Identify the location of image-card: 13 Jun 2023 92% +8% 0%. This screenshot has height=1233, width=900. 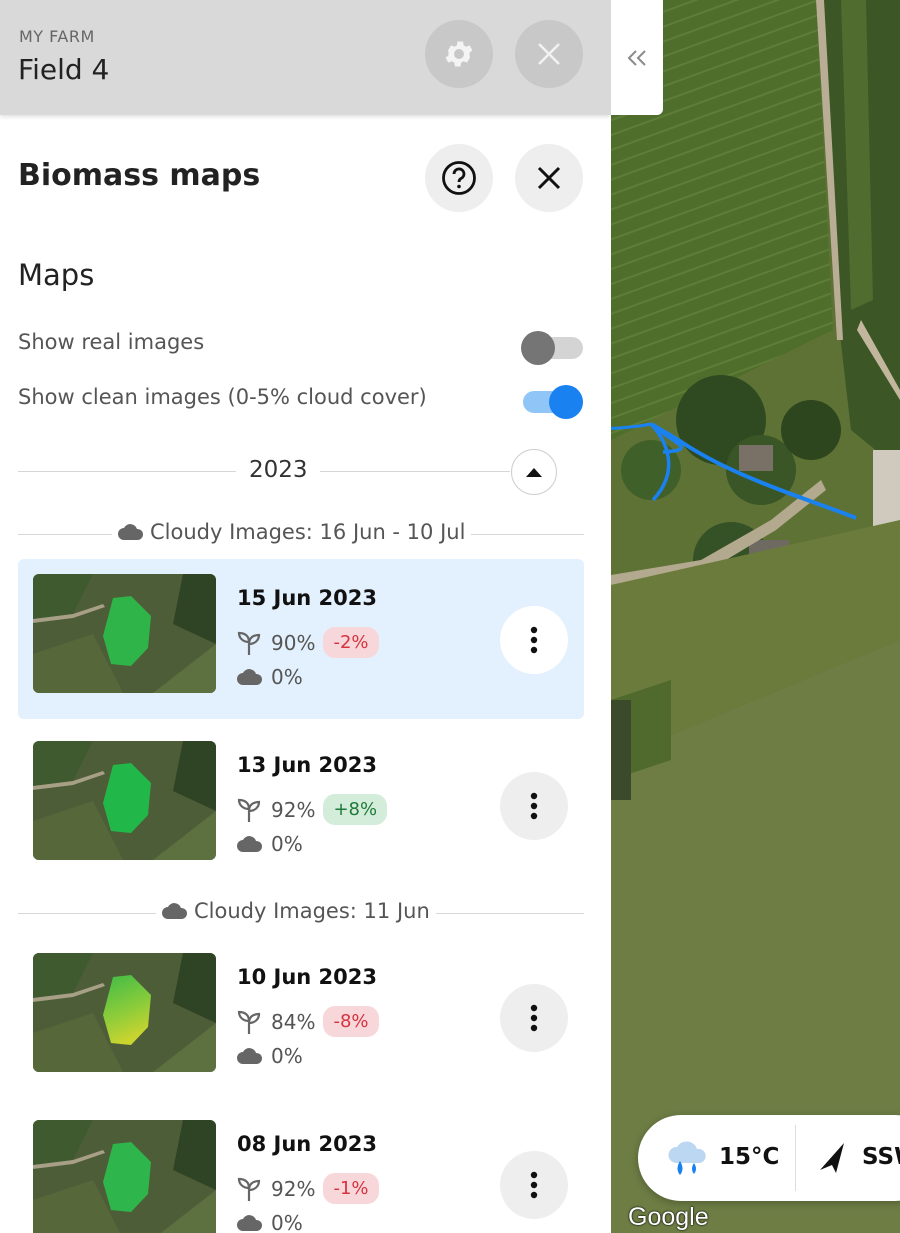
(301, 806).